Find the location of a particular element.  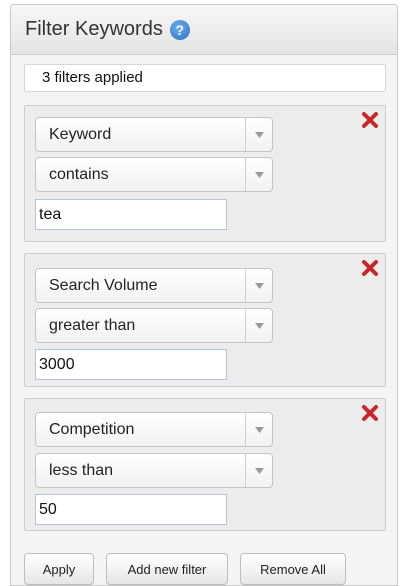

filter-operator-value: greater than is located at coordinates (92, 325).